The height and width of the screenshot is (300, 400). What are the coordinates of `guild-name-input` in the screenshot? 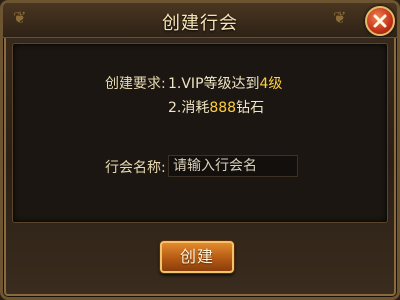 It's located at (233, 166).